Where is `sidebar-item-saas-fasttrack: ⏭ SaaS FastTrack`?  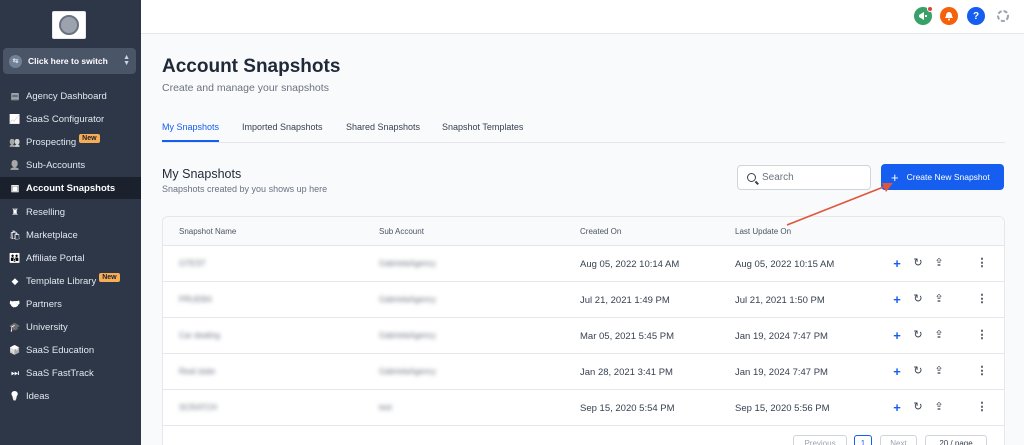
sidebar-item-saas-fasttrack: ⏭ SaaS FastTrack is located at coordinates (70, 373).